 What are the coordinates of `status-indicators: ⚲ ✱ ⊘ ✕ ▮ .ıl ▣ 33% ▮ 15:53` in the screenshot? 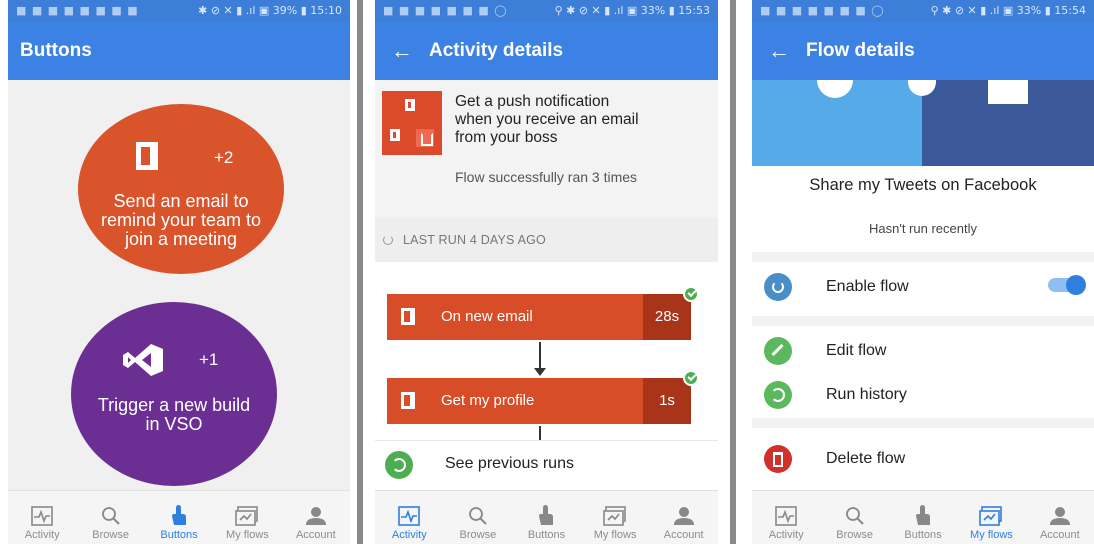 It's located at (632, 10).